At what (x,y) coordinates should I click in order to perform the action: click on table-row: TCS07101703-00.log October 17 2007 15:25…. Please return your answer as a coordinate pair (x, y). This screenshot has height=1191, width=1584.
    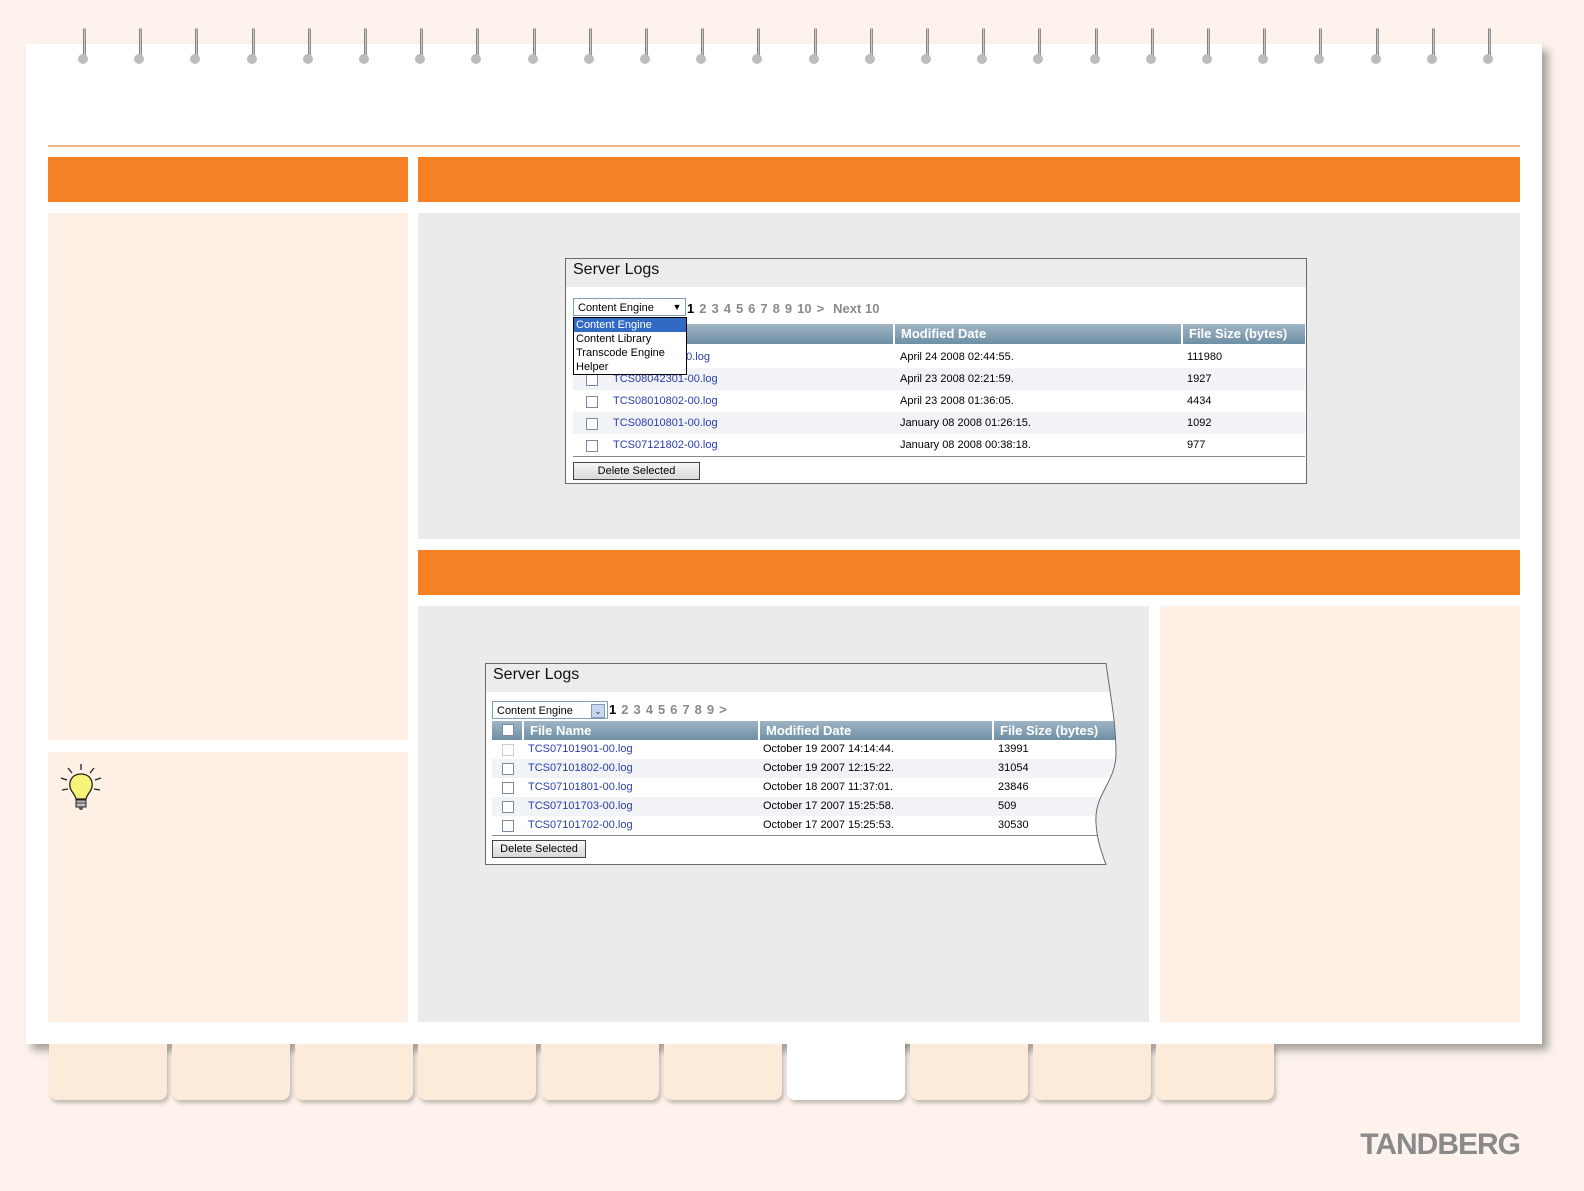
    Looking at the image, I should click on (804, 806).